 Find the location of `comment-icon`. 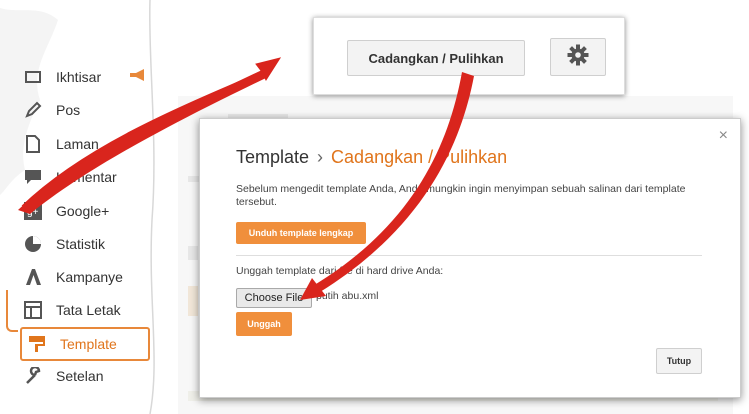

comment-icon is located at coordinates (33, 177).